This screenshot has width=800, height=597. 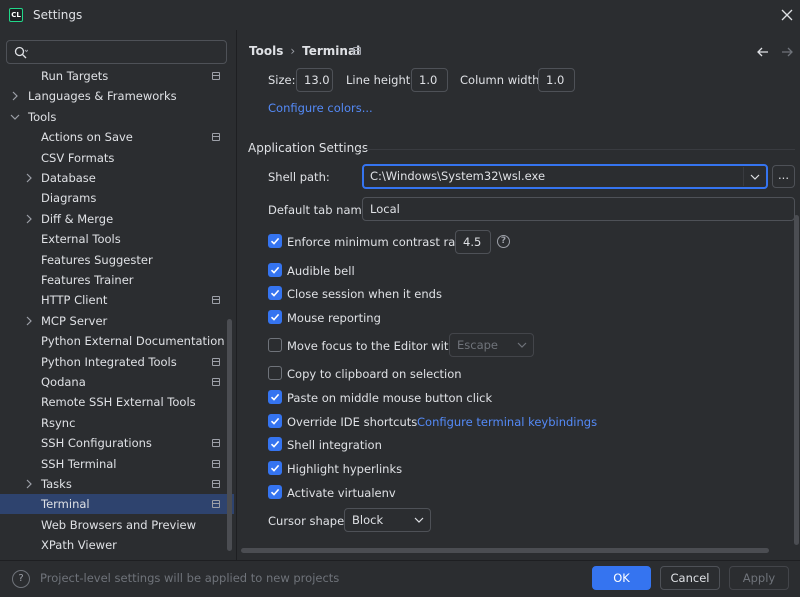 I want to click on line-height-input: 1.0, so click(x=429, y=80).